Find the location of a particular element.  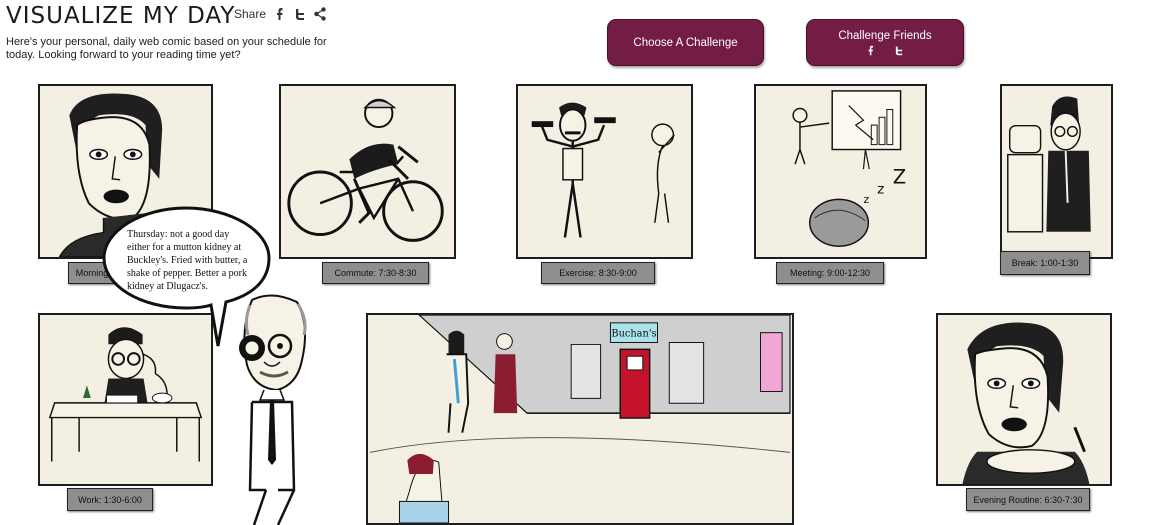

panel-caption: Work: 1:30-6:00 is located at coordinates (110, 499).